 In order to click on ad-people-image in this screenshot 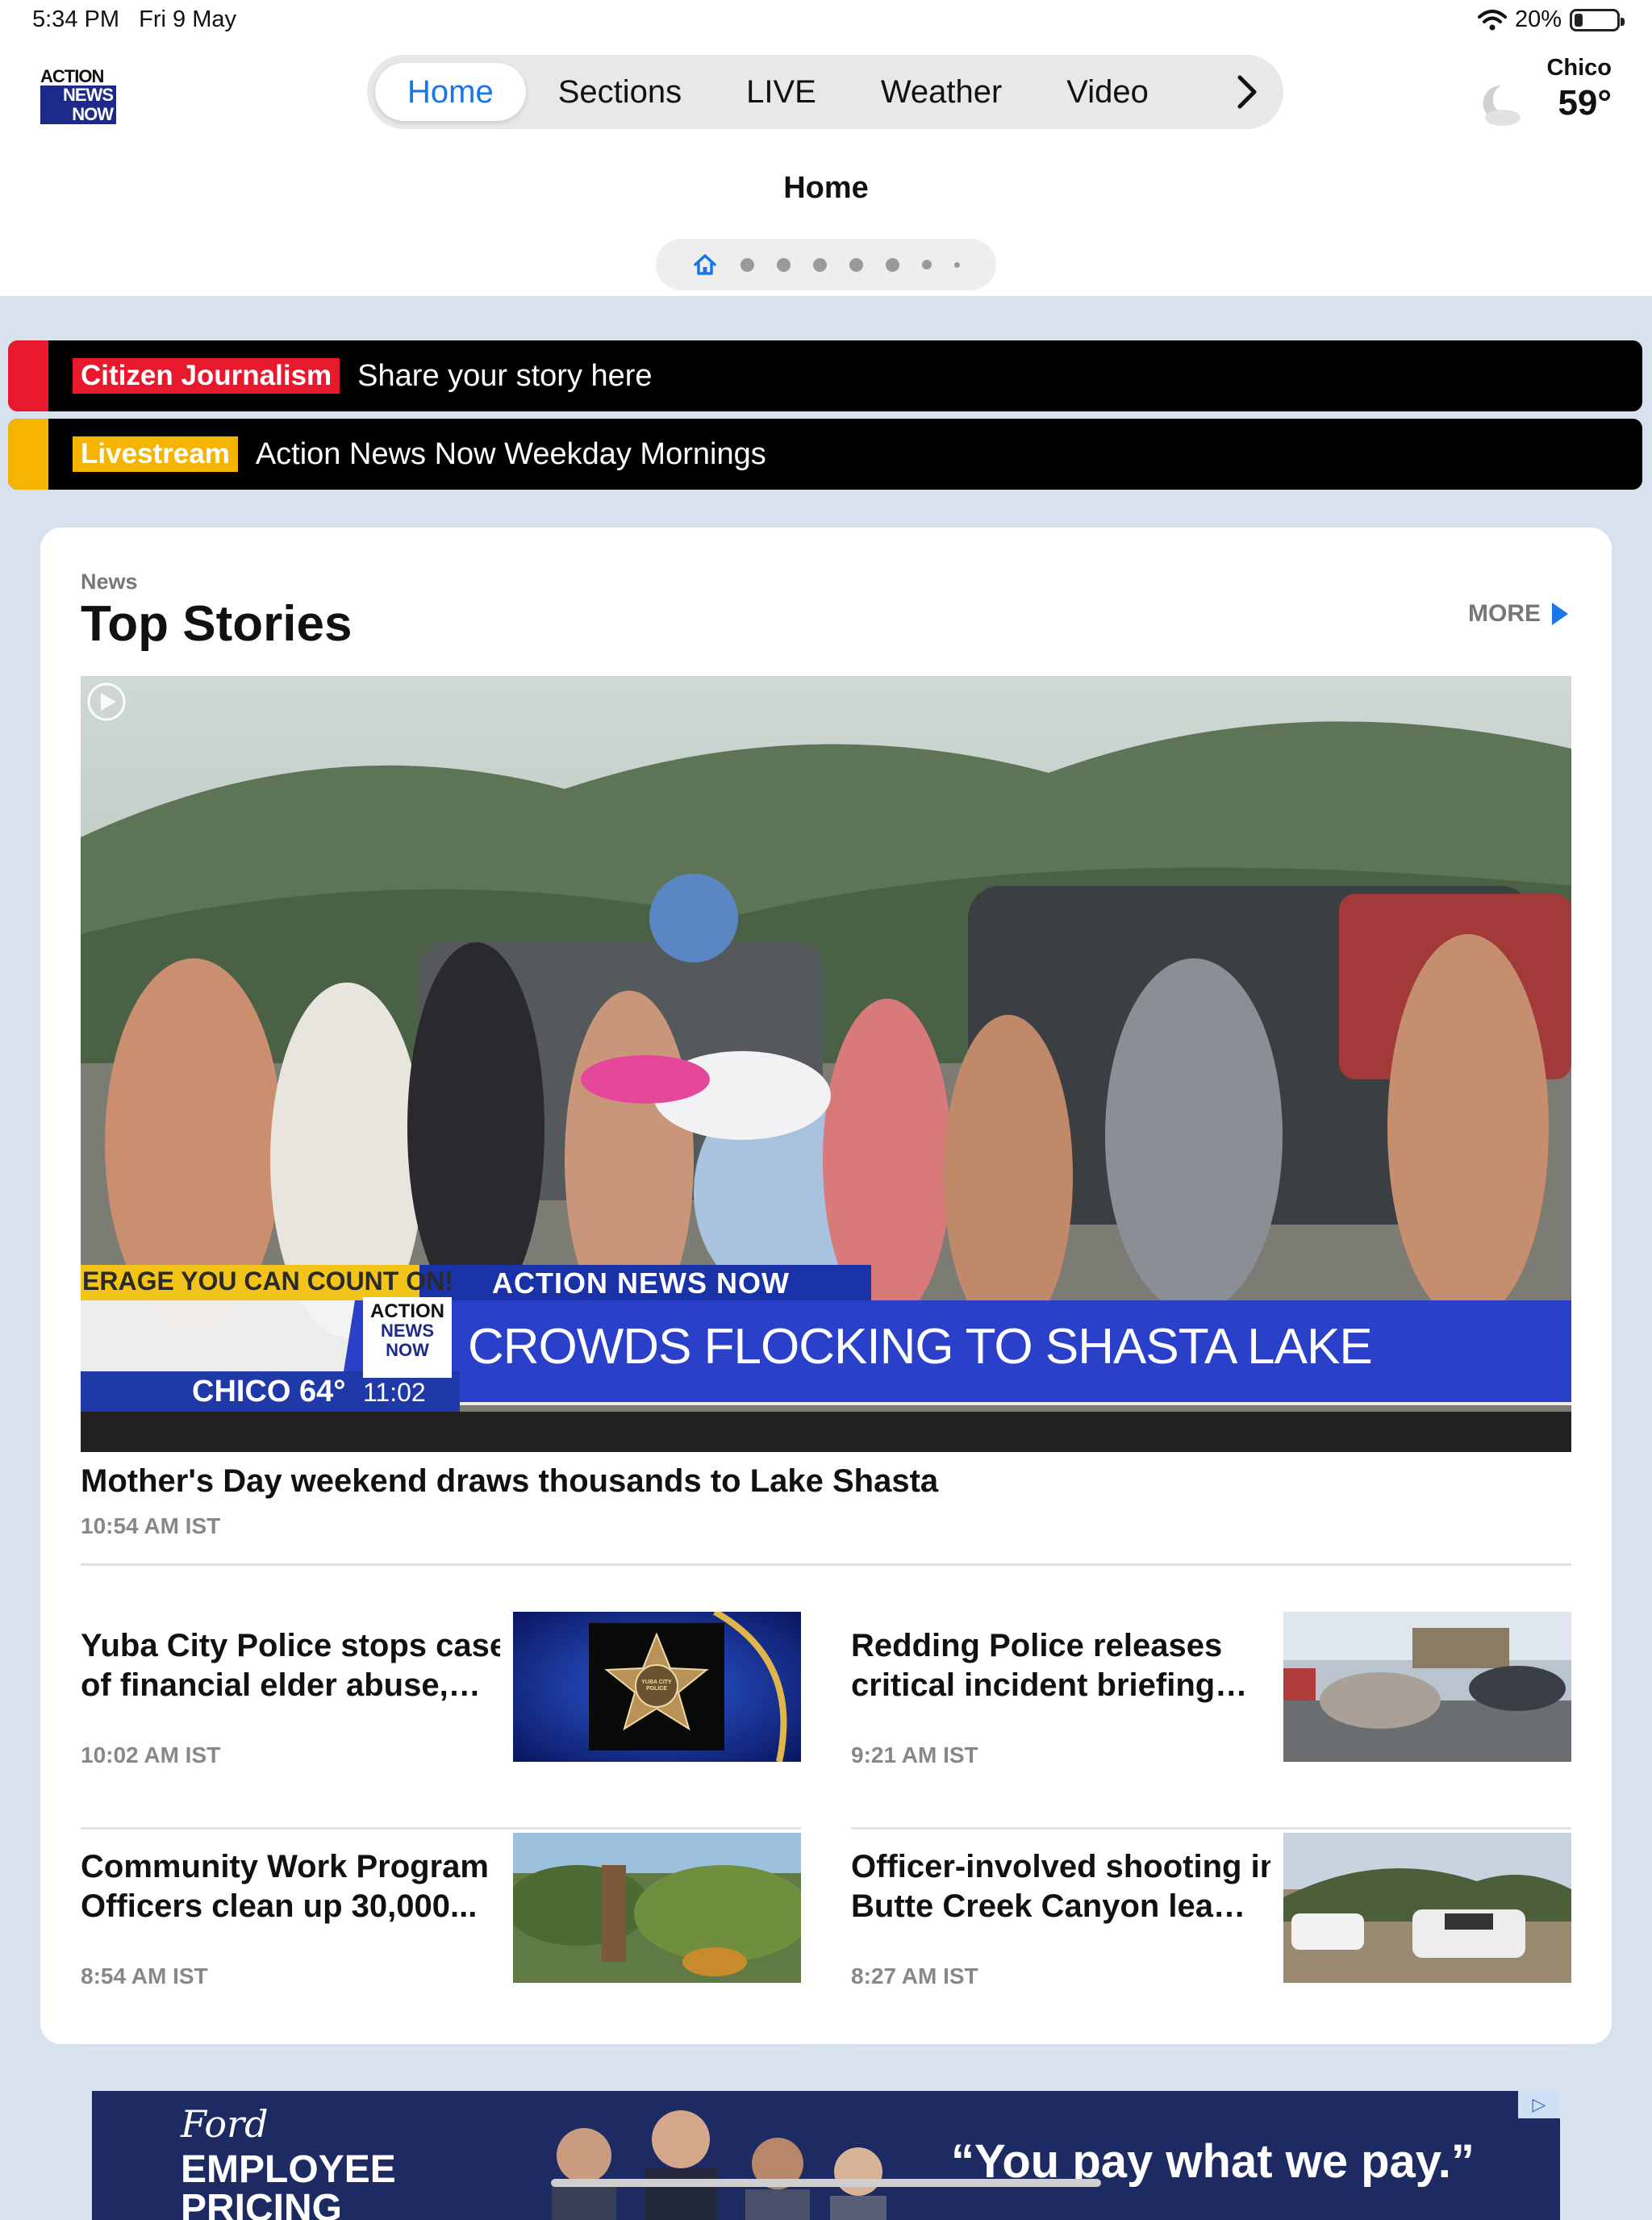, I will do `click(719, 2165)`.